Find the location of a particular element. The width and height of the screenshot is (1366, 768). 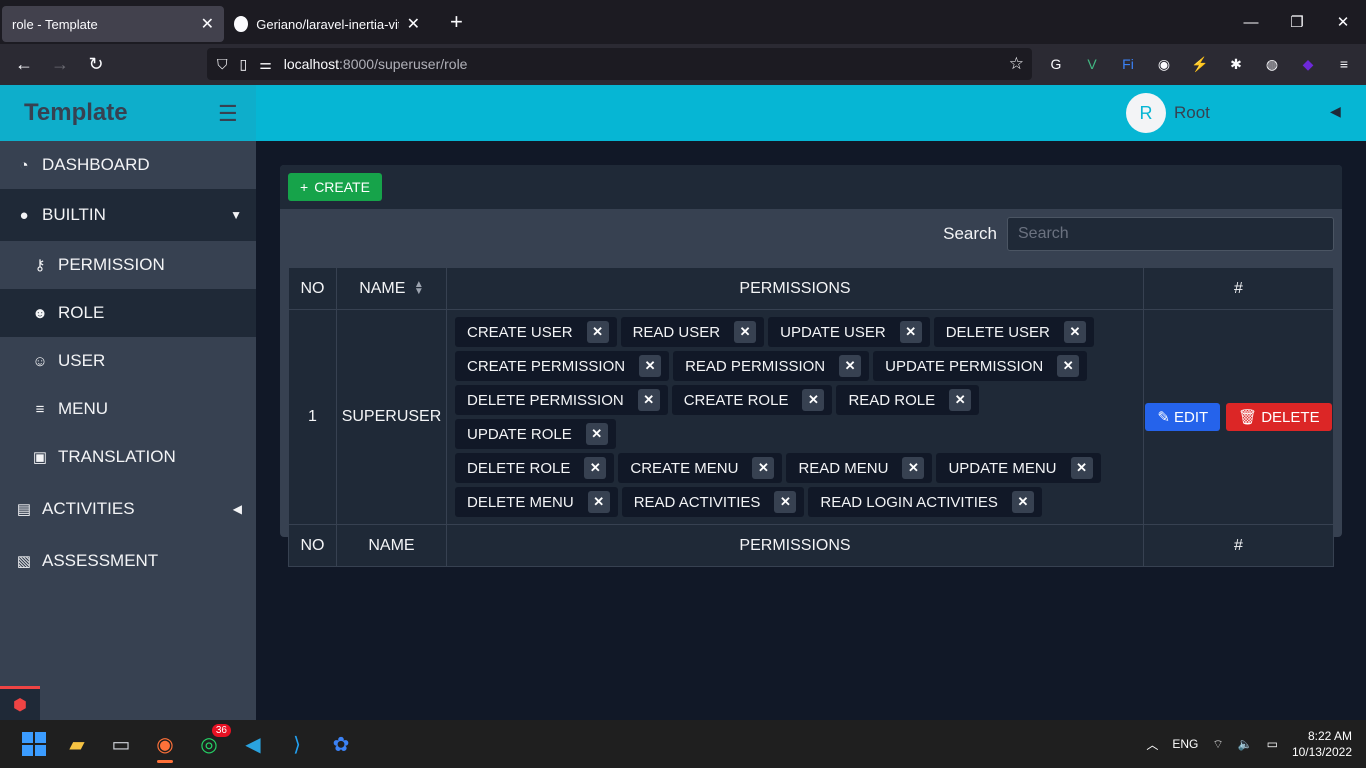

file-explorer-icon: ▰ is located at coordinates (77, 744).